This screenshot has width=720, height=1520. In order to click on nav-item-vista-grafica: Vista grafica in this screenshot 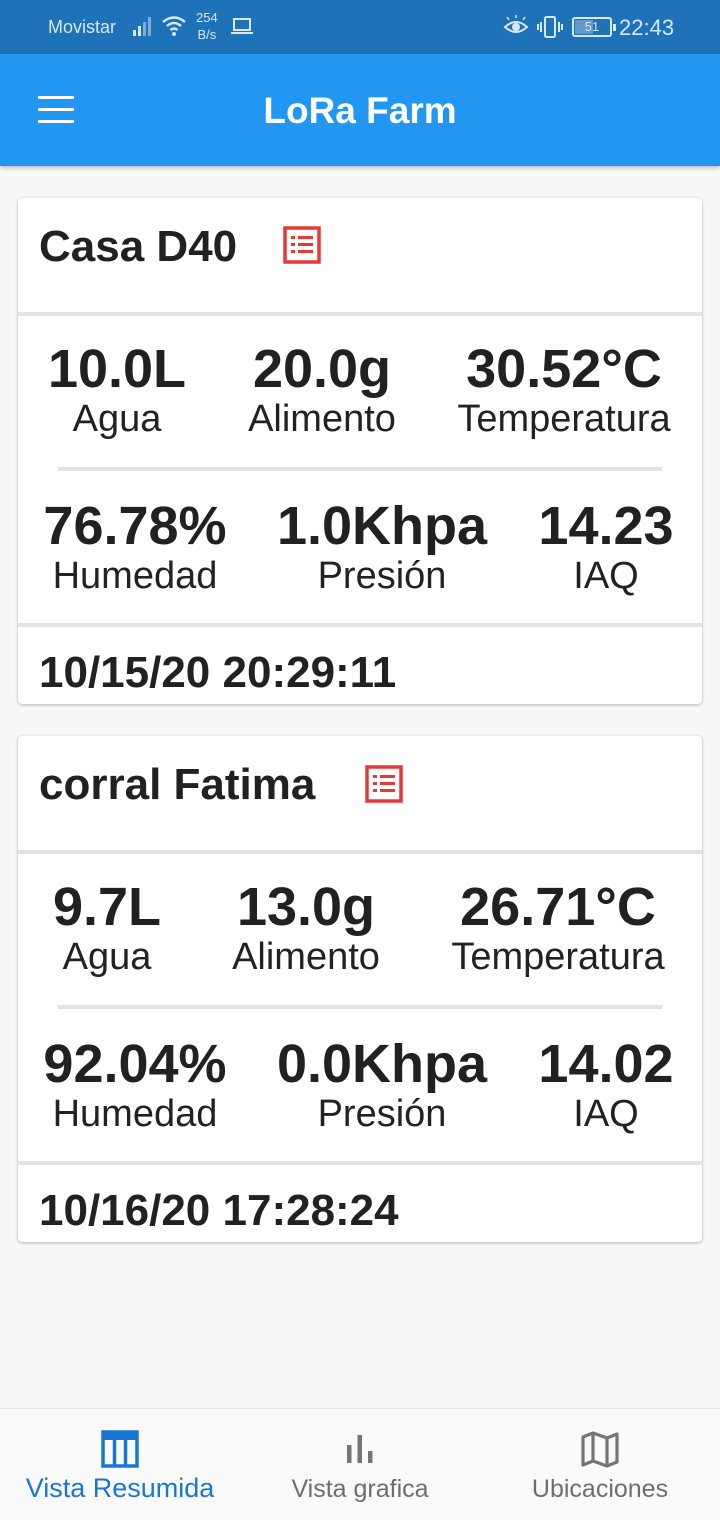, I will do `click(360, 1464)`.